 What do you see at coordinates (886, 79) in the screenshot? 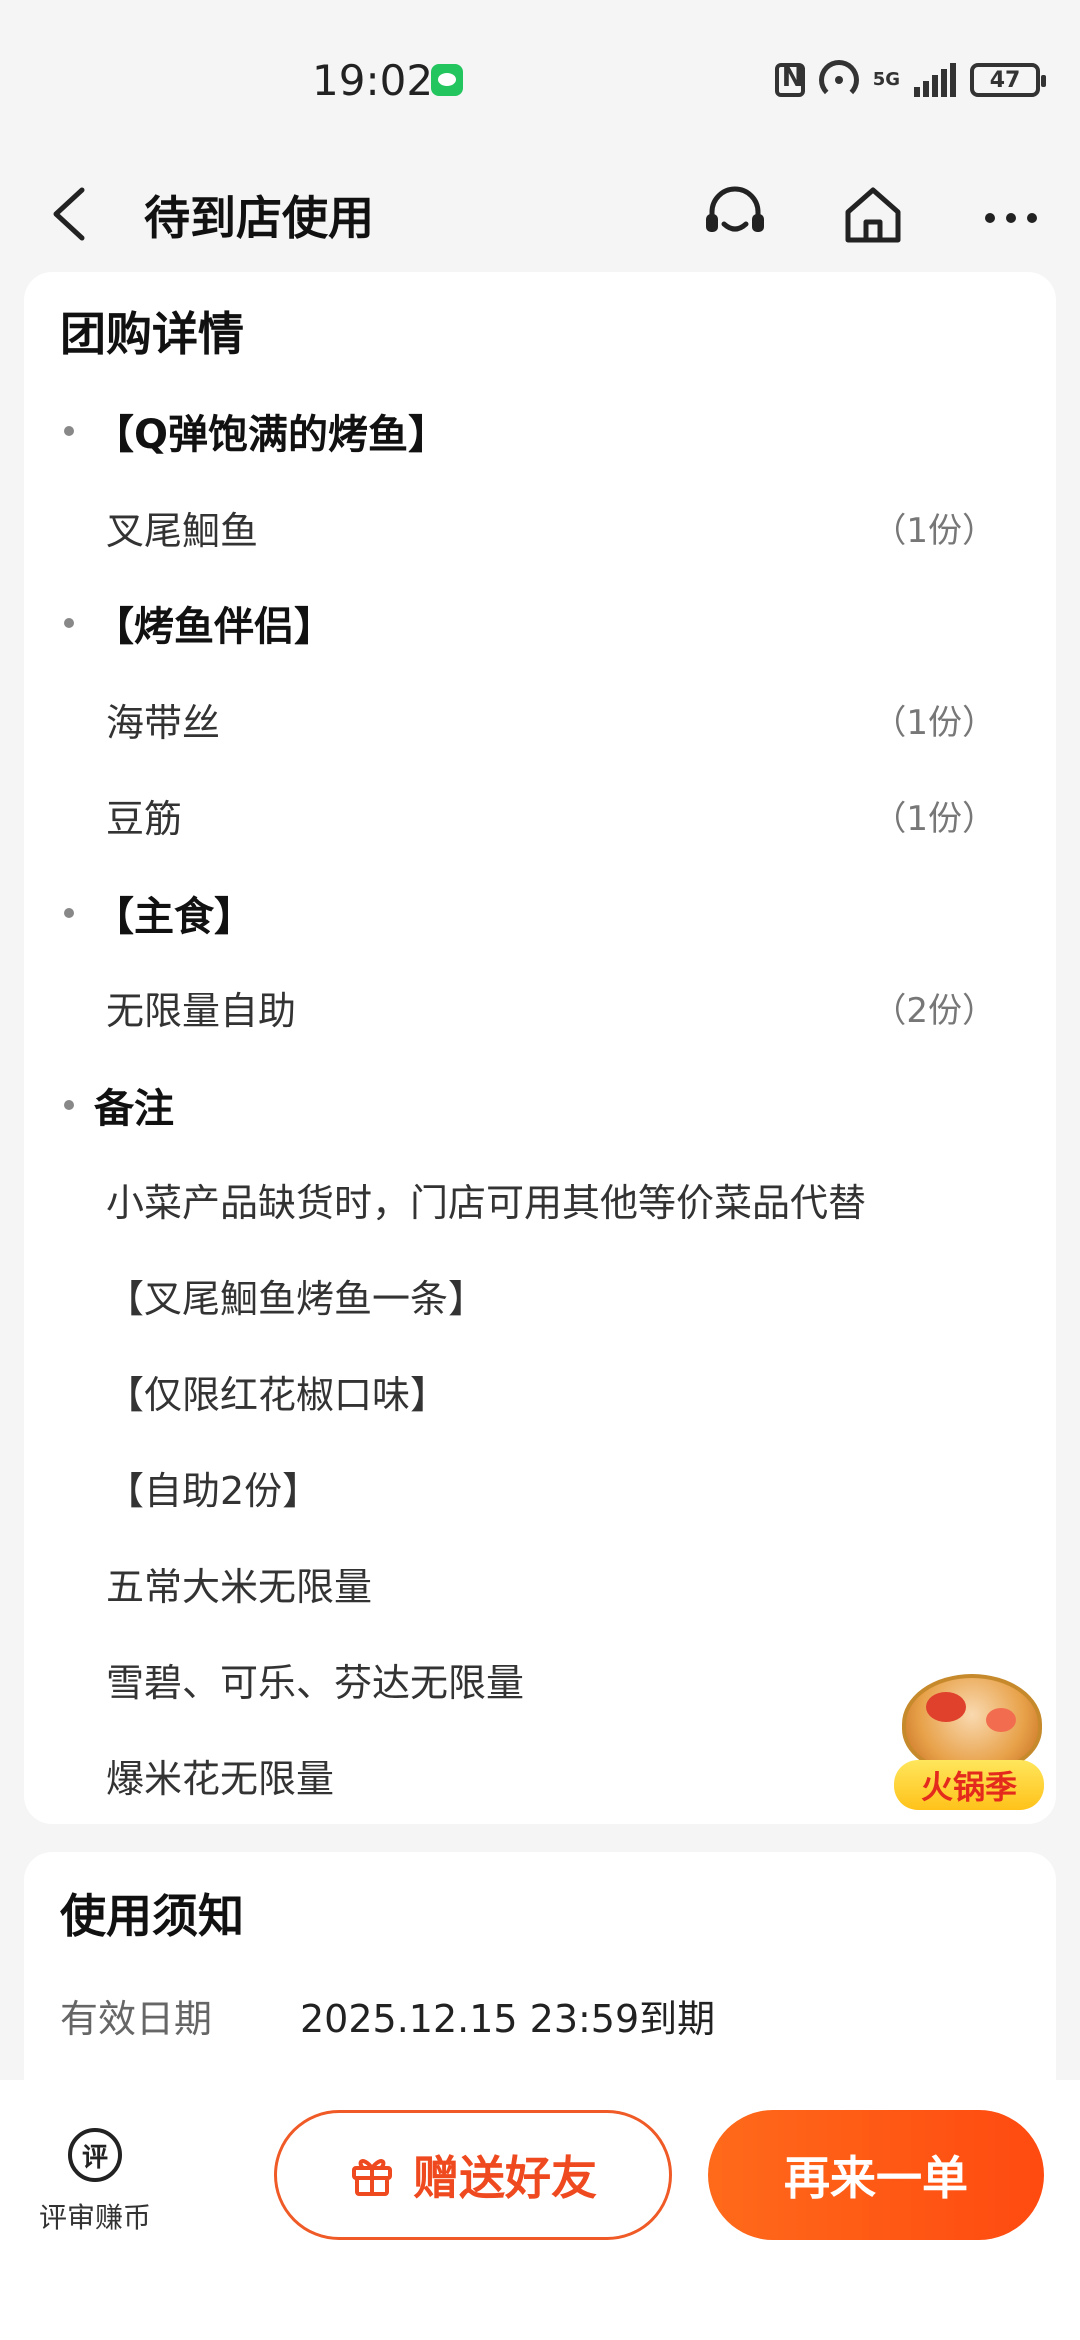
I see `network-type: 5G` at bounding box center [886, 79].